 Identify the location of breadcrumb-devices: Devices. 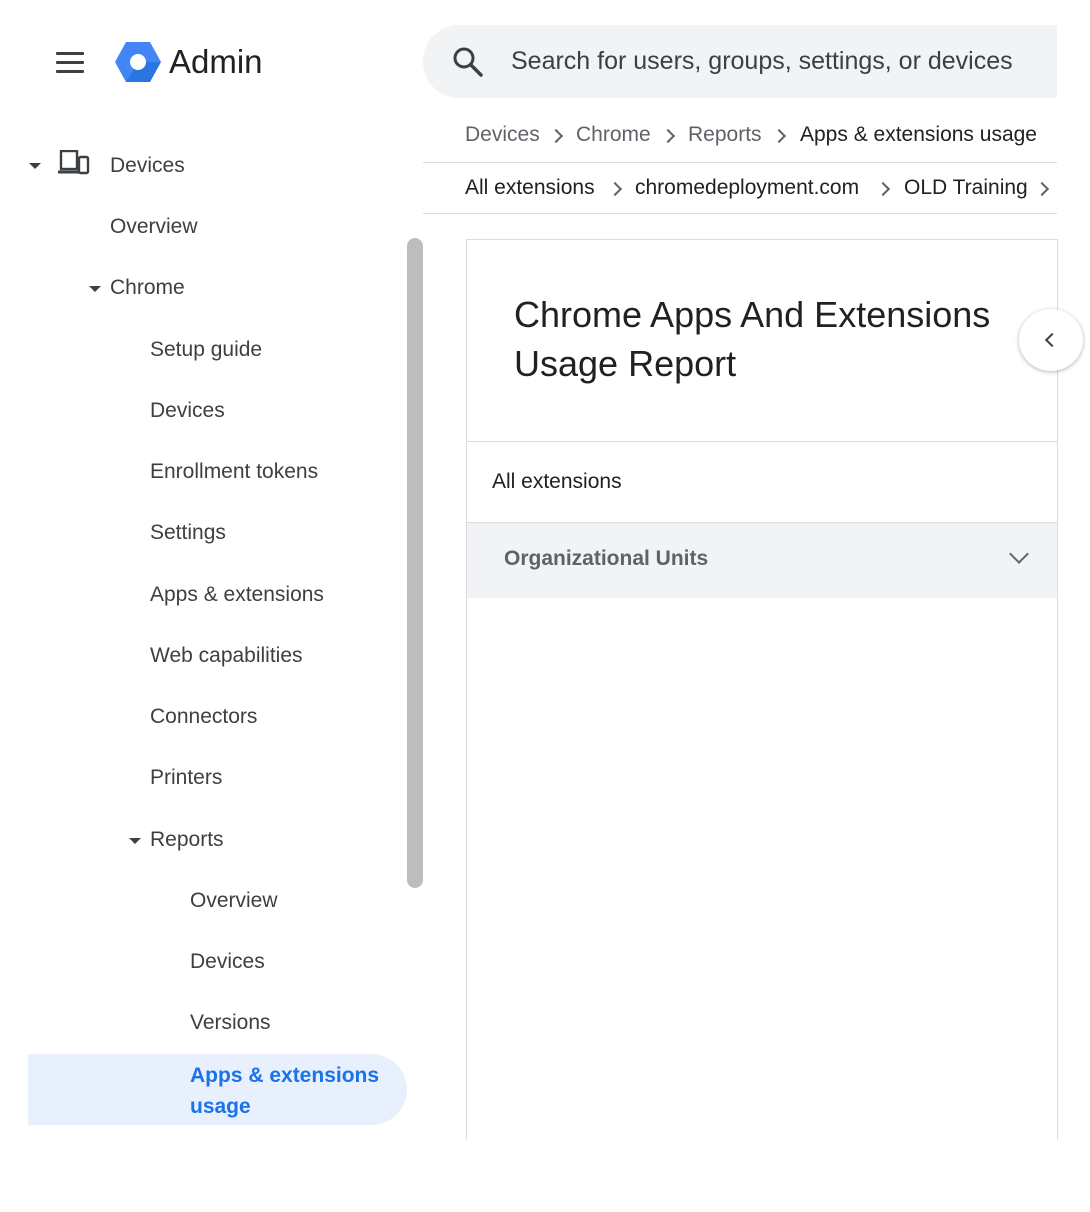
(502, 135).